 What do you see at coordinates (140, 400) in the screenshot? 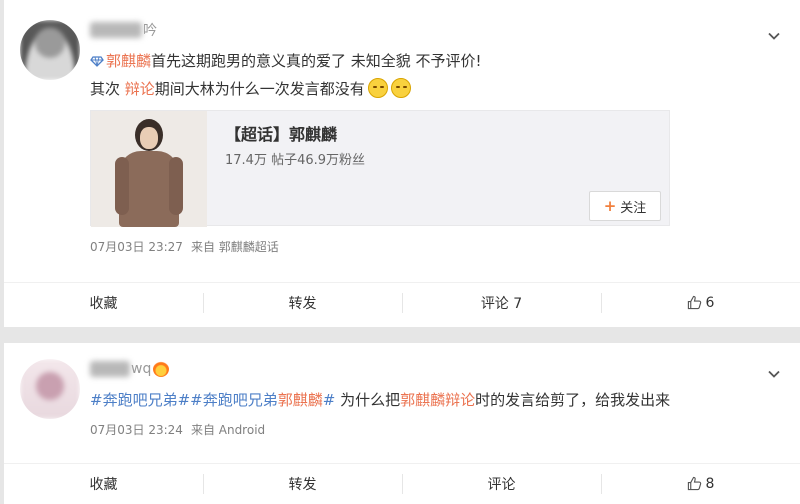
I see `topic-link: #奔跑吧兄弟#` at bounding box center [140, 400].